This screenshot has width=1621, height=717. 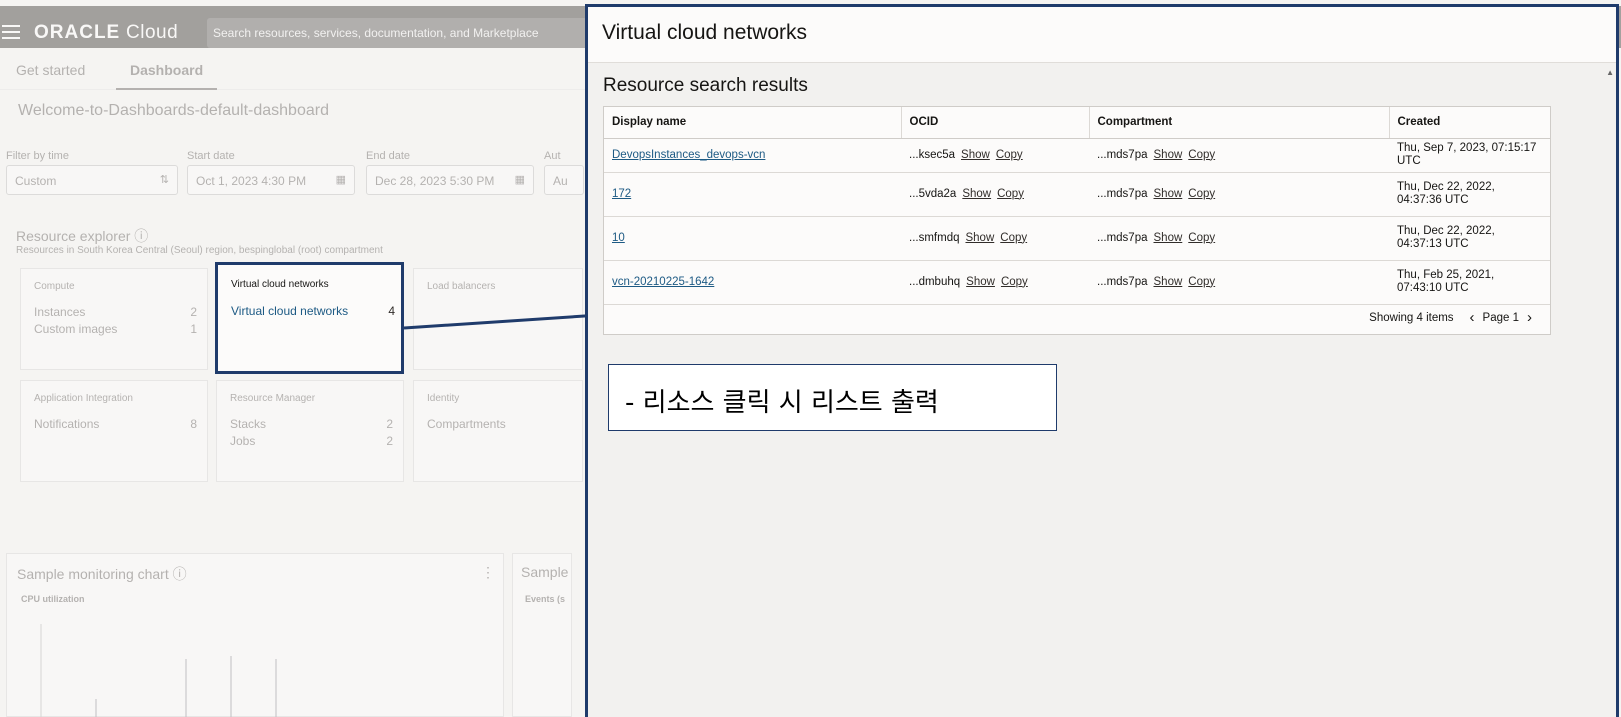 I want to click on card-compute: Compute Instances 2 Custom images 1, so click(x=114, y=319).